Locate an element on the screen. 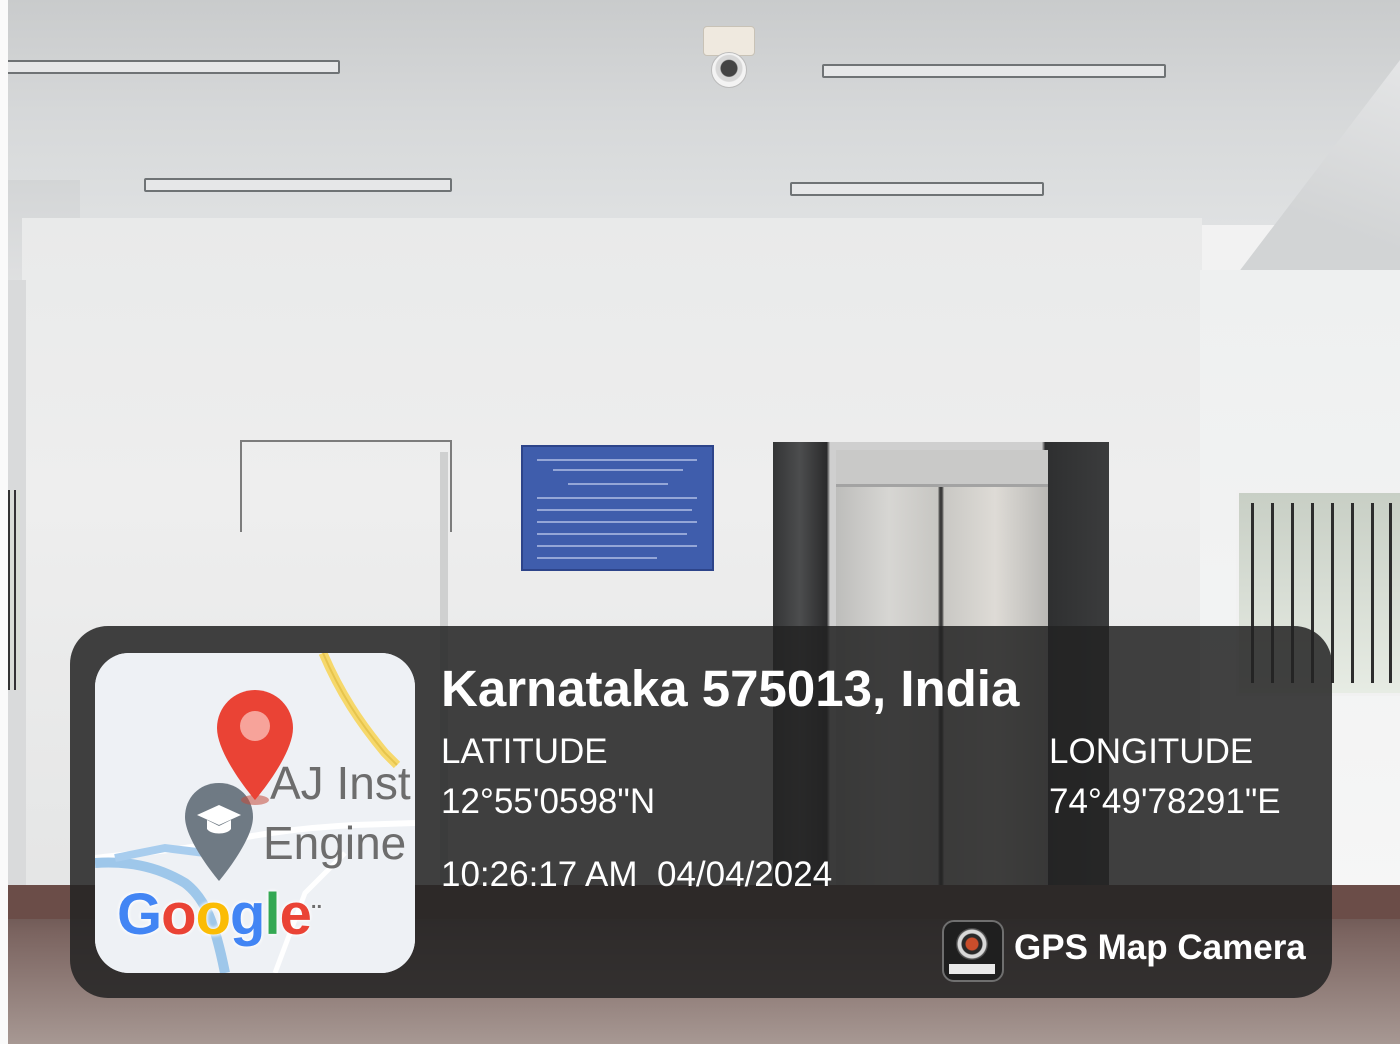 This screenshot has width=1400, height=1044. map-place-label-line1: AJ Inst is located at coordinates (340, 783).